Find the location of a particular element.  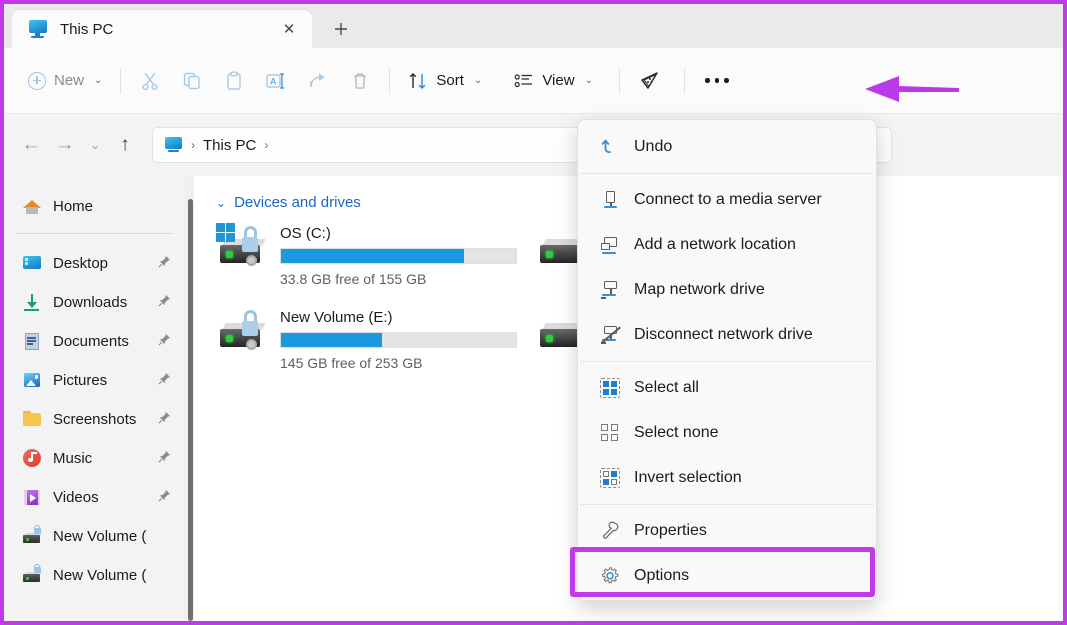

menu-item-invert-selection: Invert selection is located at coordinates (727, 478).